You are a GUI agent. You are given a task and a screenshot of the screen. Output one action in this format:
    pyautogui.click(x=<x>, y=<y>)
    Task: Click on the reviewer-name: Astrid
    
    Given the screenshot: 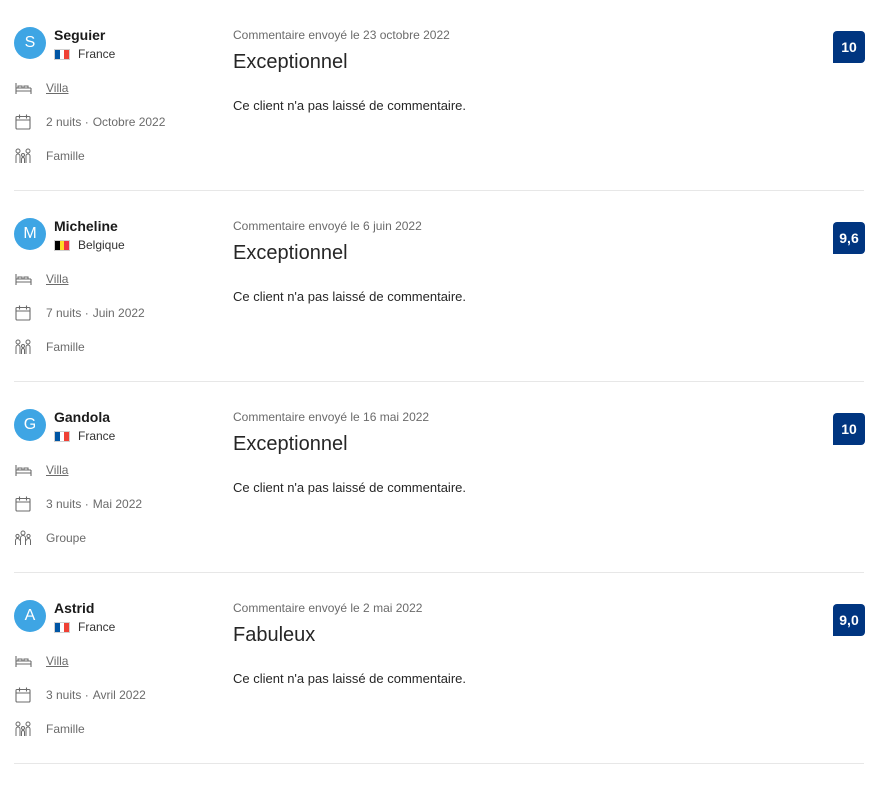 What is the action you would take?
    pyautogui.click(x=74, y=608)
    